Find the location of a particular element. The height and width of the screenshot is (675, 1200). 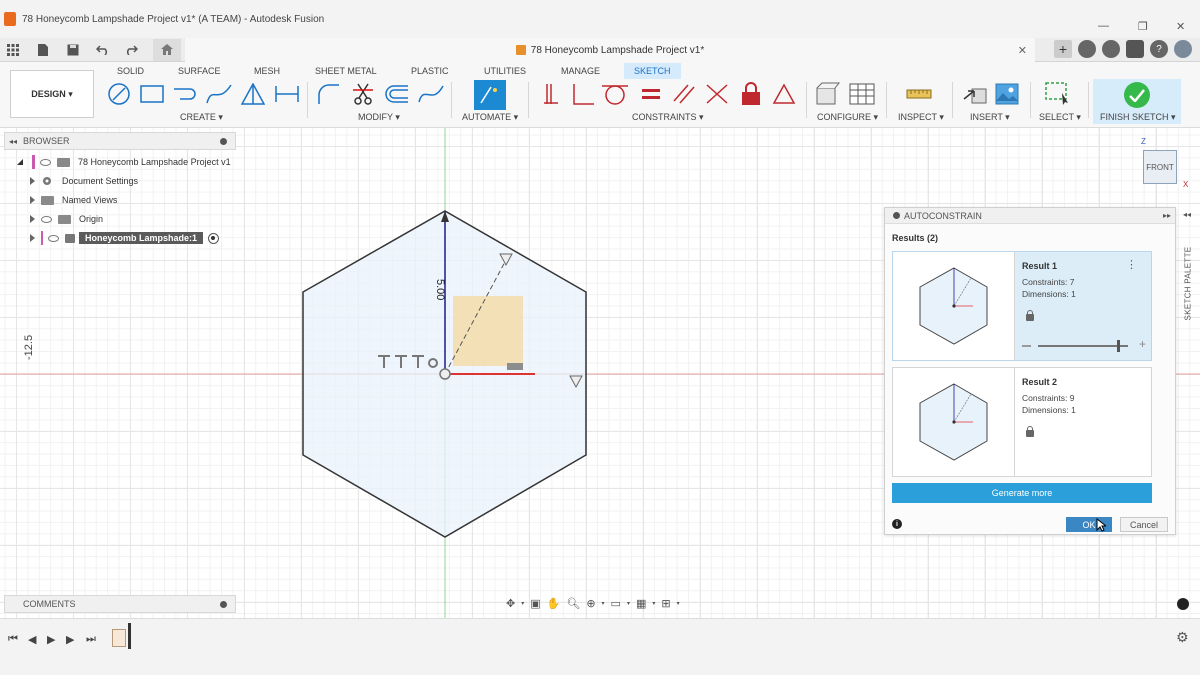

look-at-icon: ▣ is located at coordinates (535, 603).